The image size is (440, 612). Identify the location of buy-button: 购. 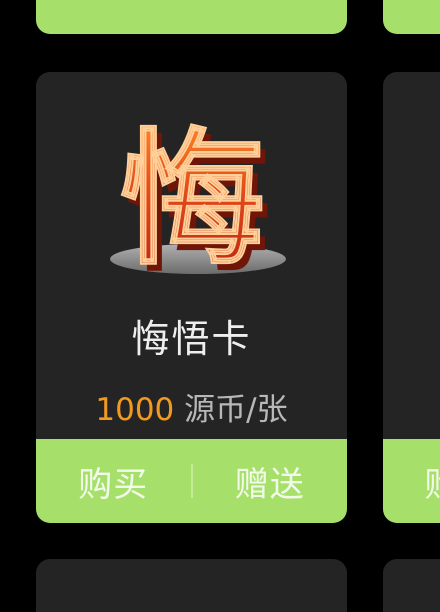
(430, 481).